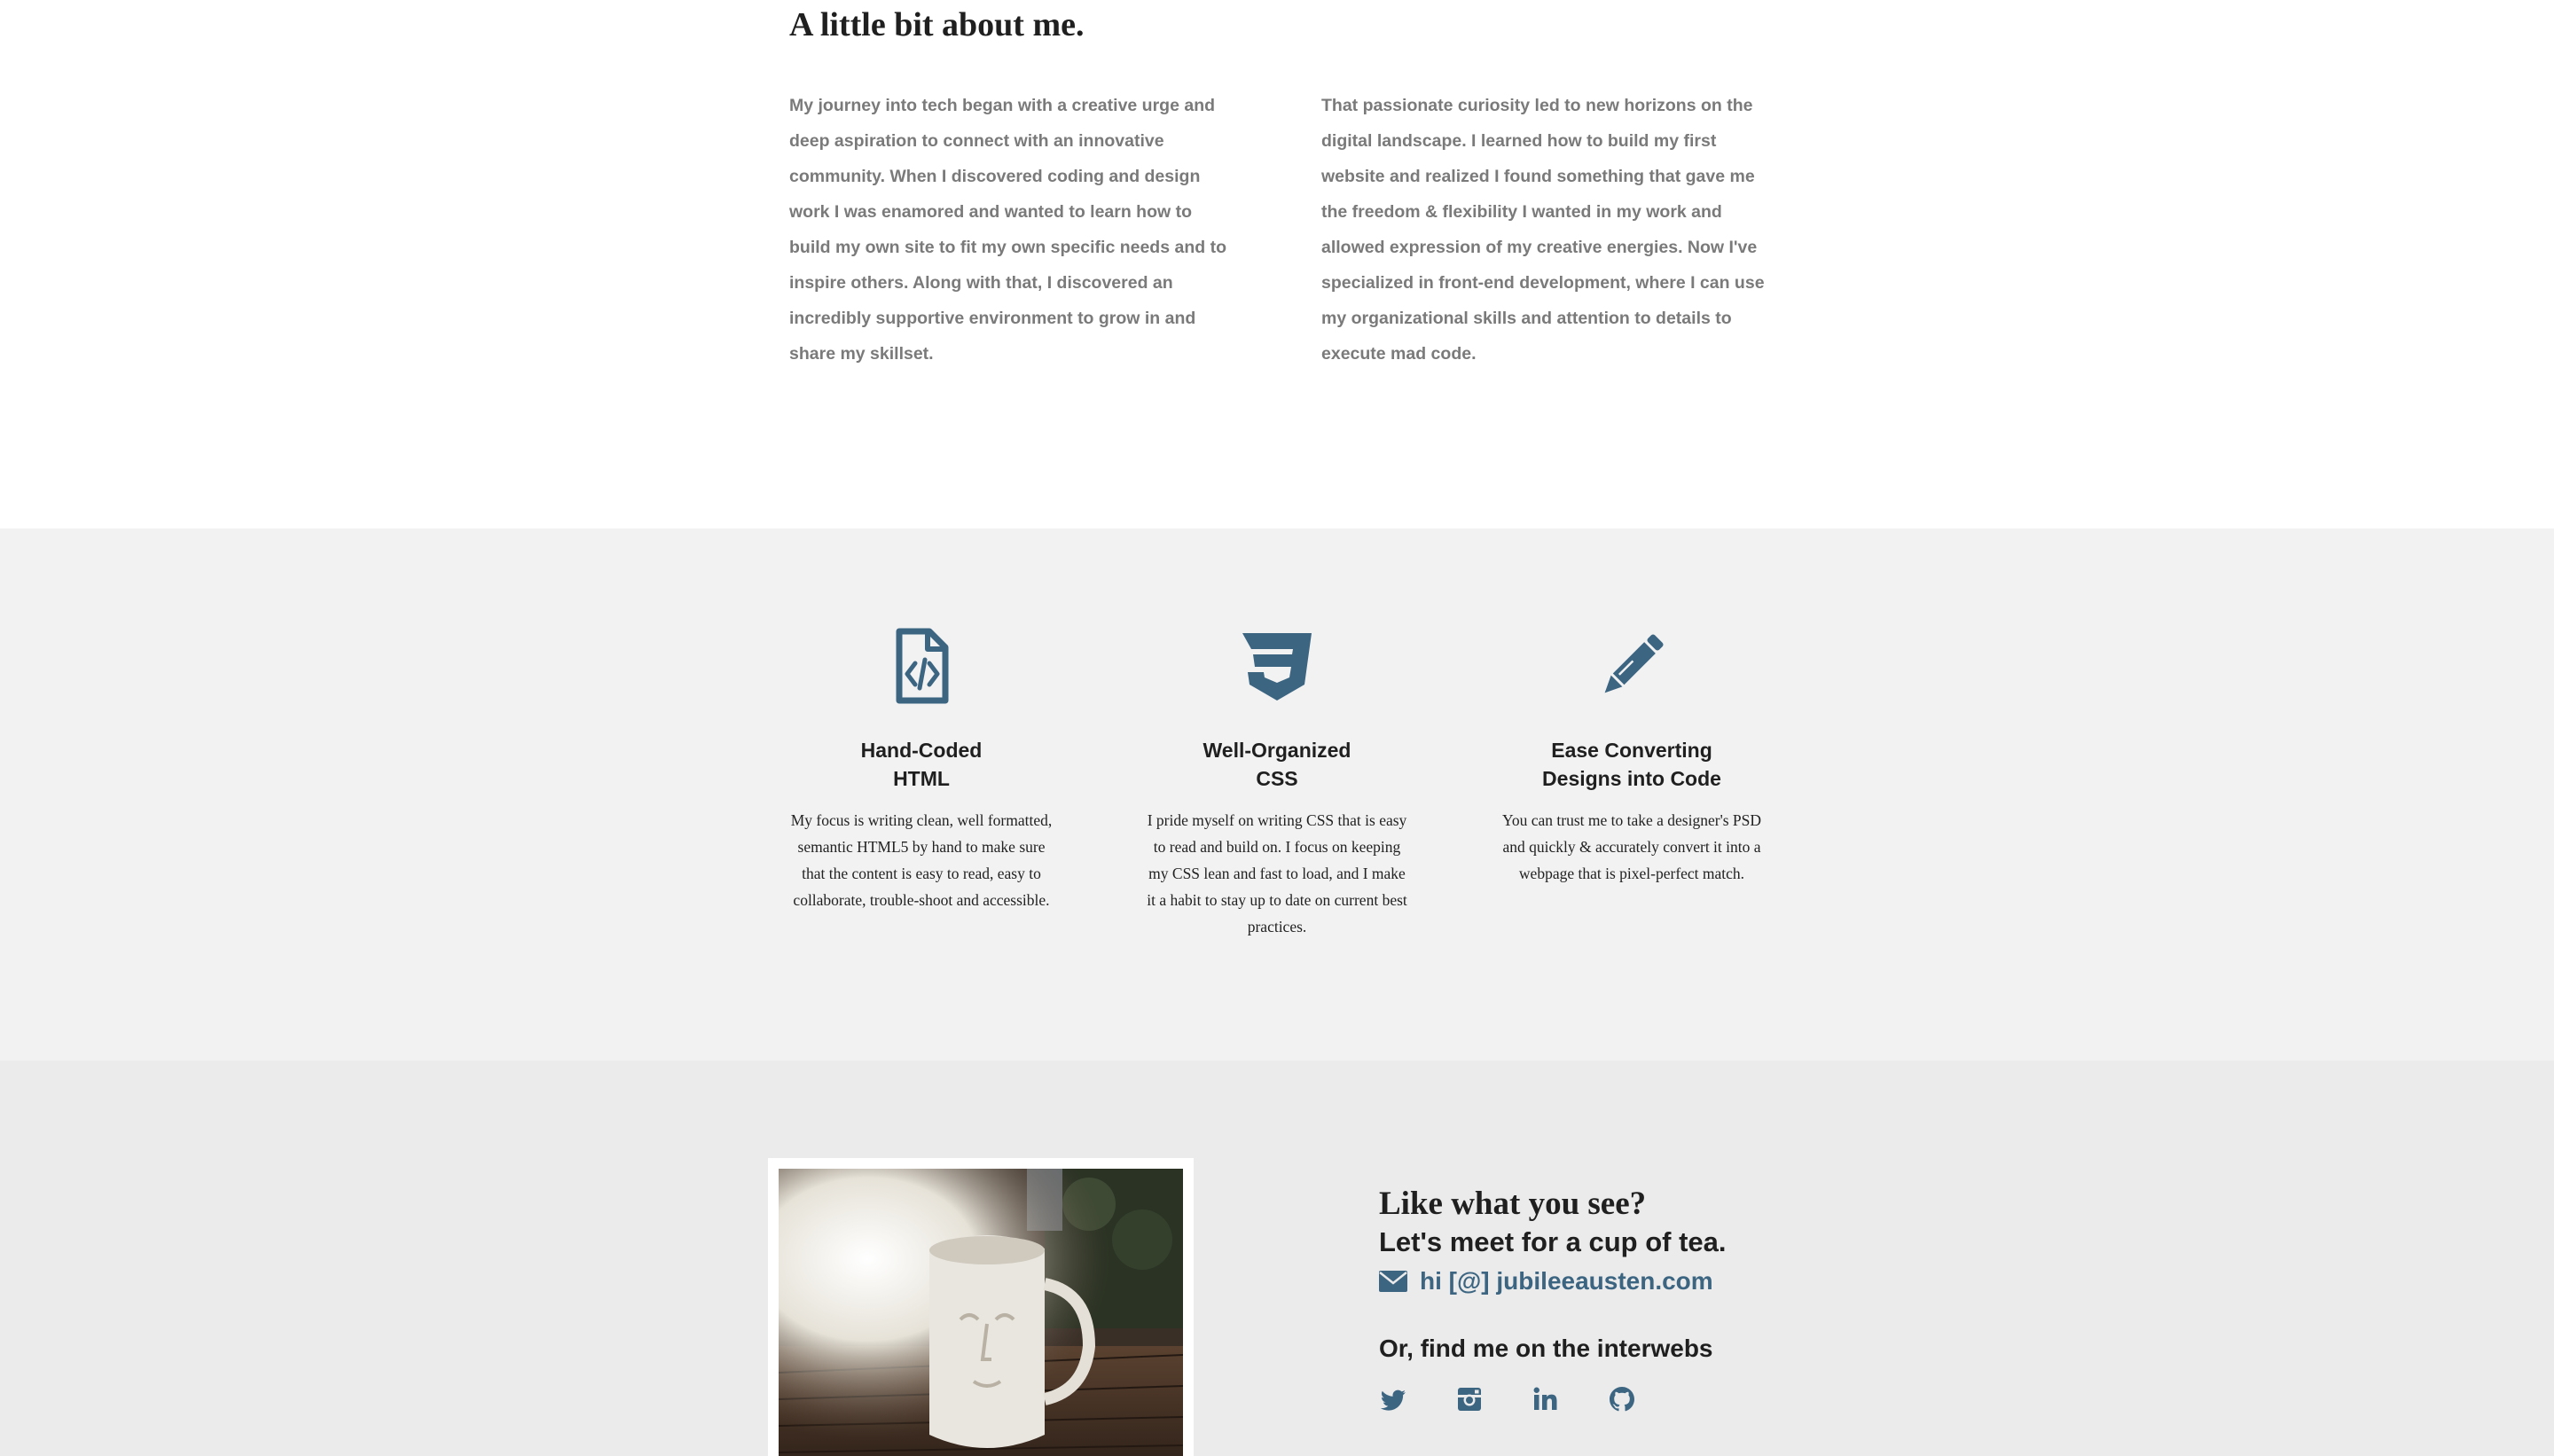  Describe the element at coordinates (921, 764) in the screenshot. I see `skill-title: Hand-Coded HTML` at that location.